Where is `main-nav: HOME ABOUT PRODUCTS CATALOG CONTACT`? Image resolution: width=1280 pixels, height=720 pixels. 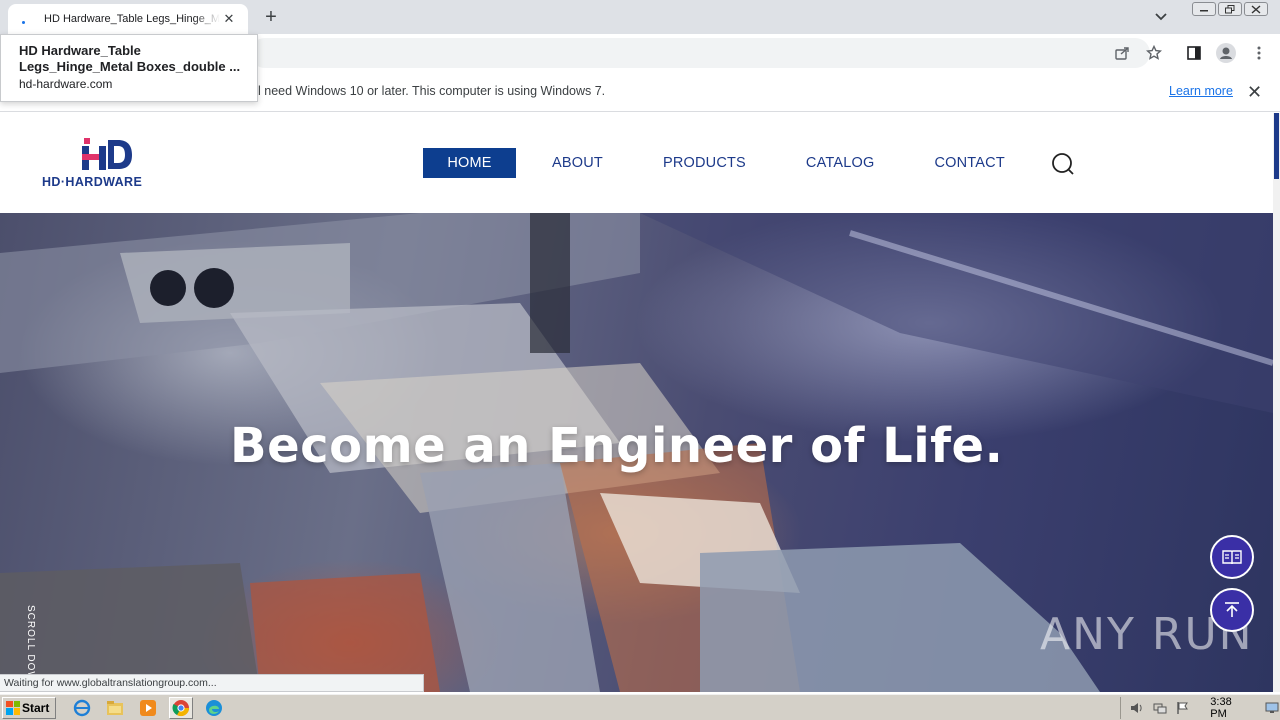
main-nav: HOME ABOUT PRODUCTS CATALOG CONTACT is located at coordinates (714, 163).